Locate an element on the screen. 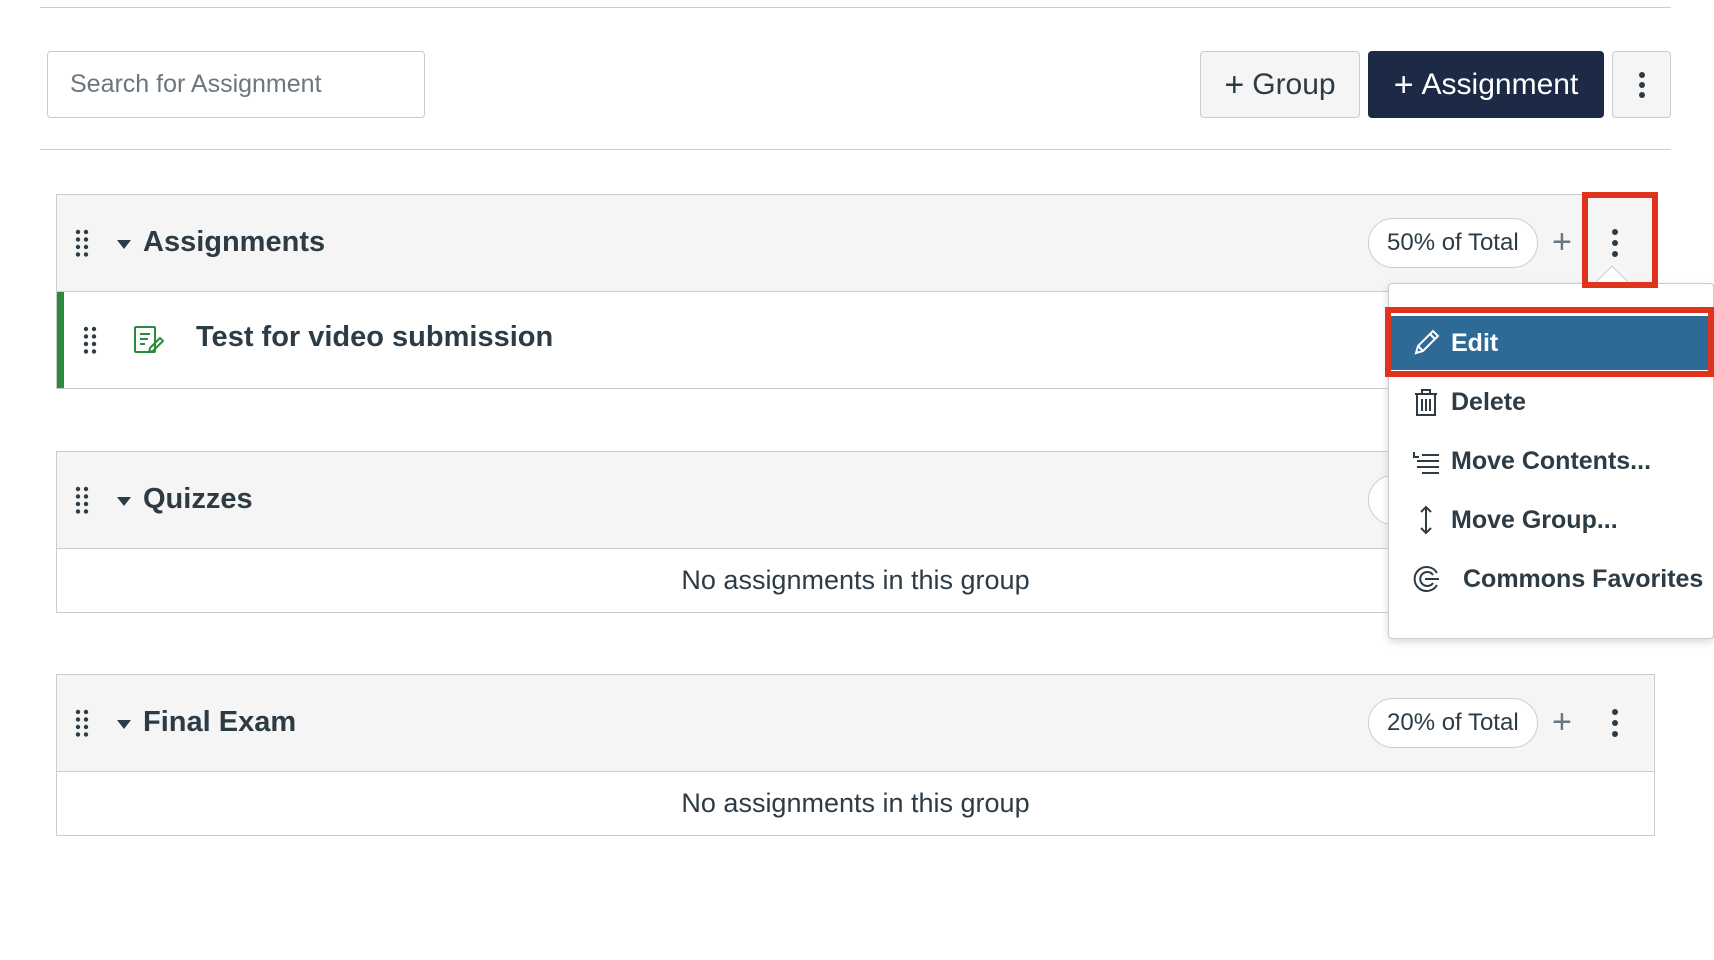 This screenshot has width=1714, height=960. search-input is located at coordinates (236, 84).